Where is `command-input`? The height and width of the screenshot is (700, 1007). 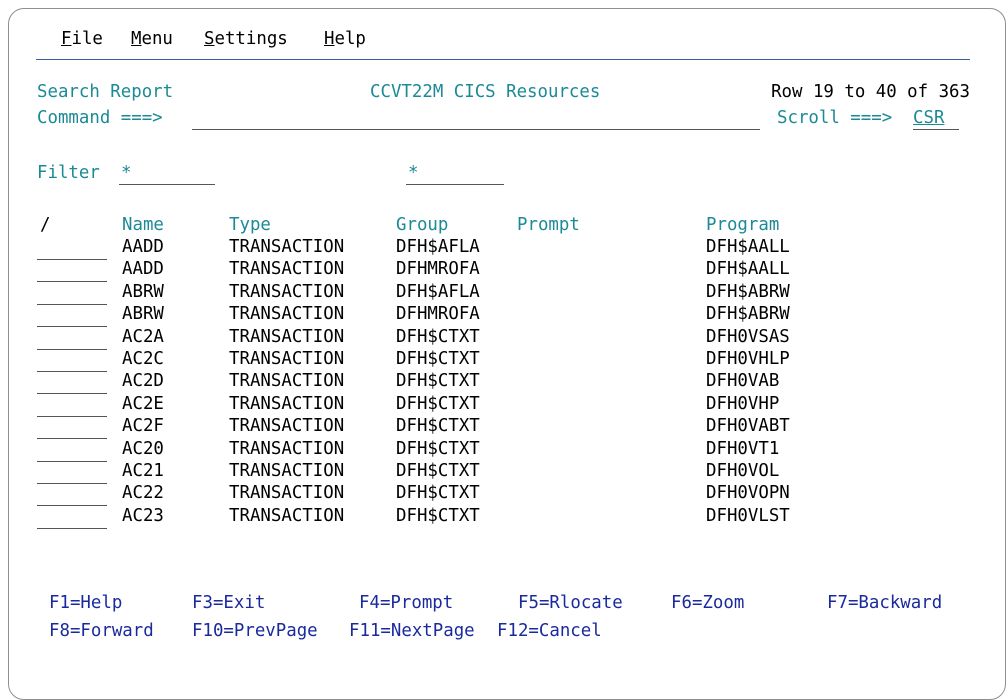 command-input is located at coordinates (476, 119).